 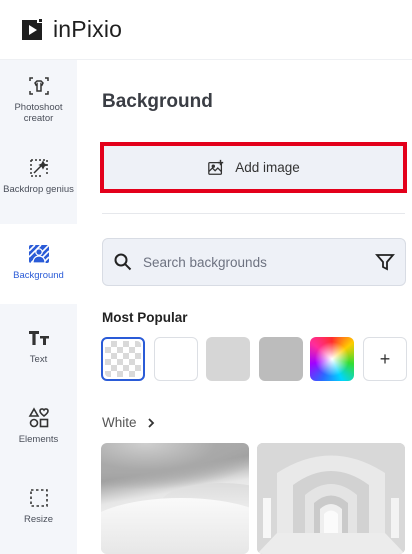 I want to click on sidebar-item-photoshoot-creator: Photoshoot creator, so click(x=38, y=114).